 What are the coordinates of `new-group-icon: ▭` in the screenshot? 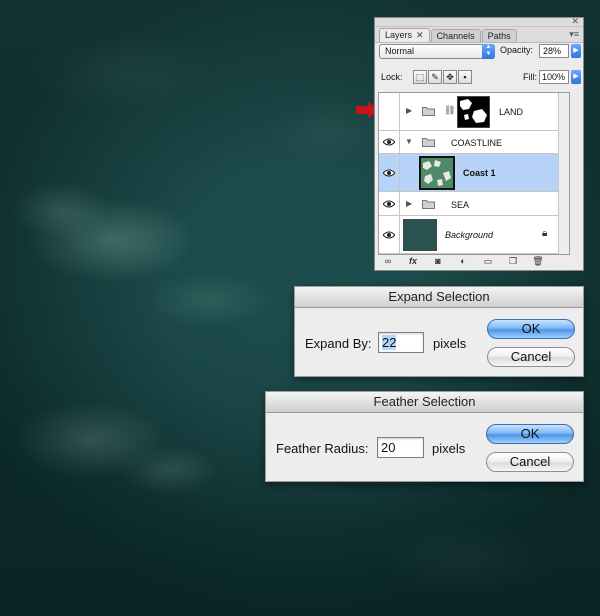 It's located at (488, 261).